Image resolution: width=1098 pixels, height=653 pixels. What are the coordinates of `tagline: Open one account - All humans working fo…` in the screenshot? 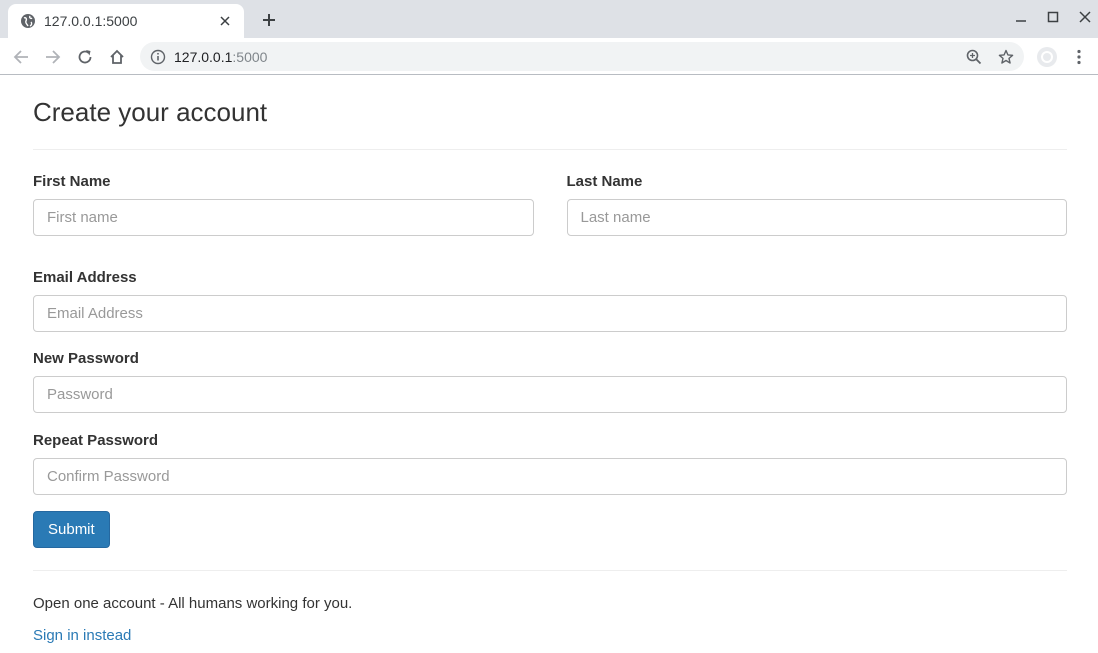 It's located at (193, 603).